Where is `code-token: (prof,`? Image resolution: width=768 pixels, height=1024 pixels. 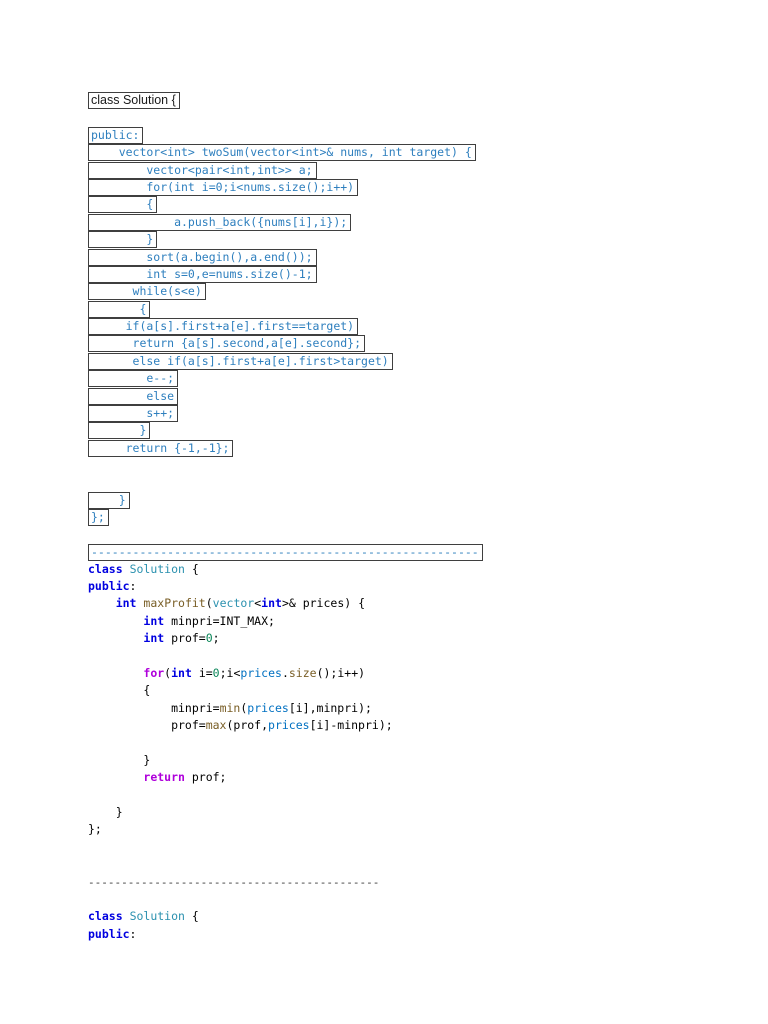
code-token: (prof, is located at coordinates (247, 725).